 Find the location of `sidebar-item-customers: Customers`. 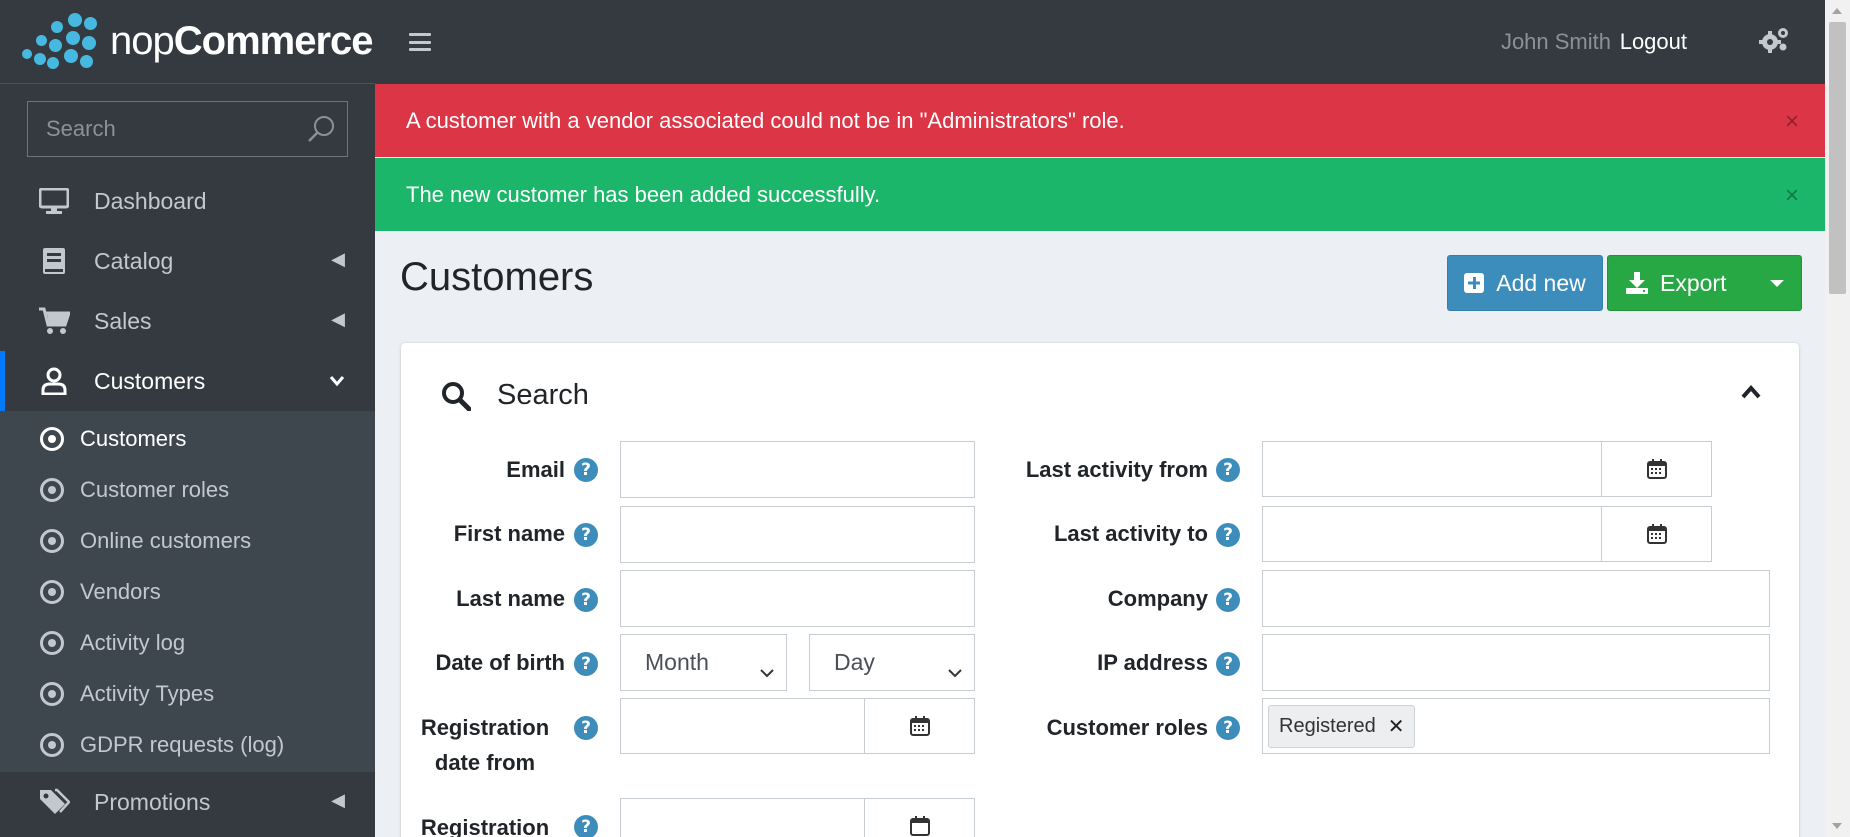

sidebar-item-customers: Customers is located at coordinates (187, 381).